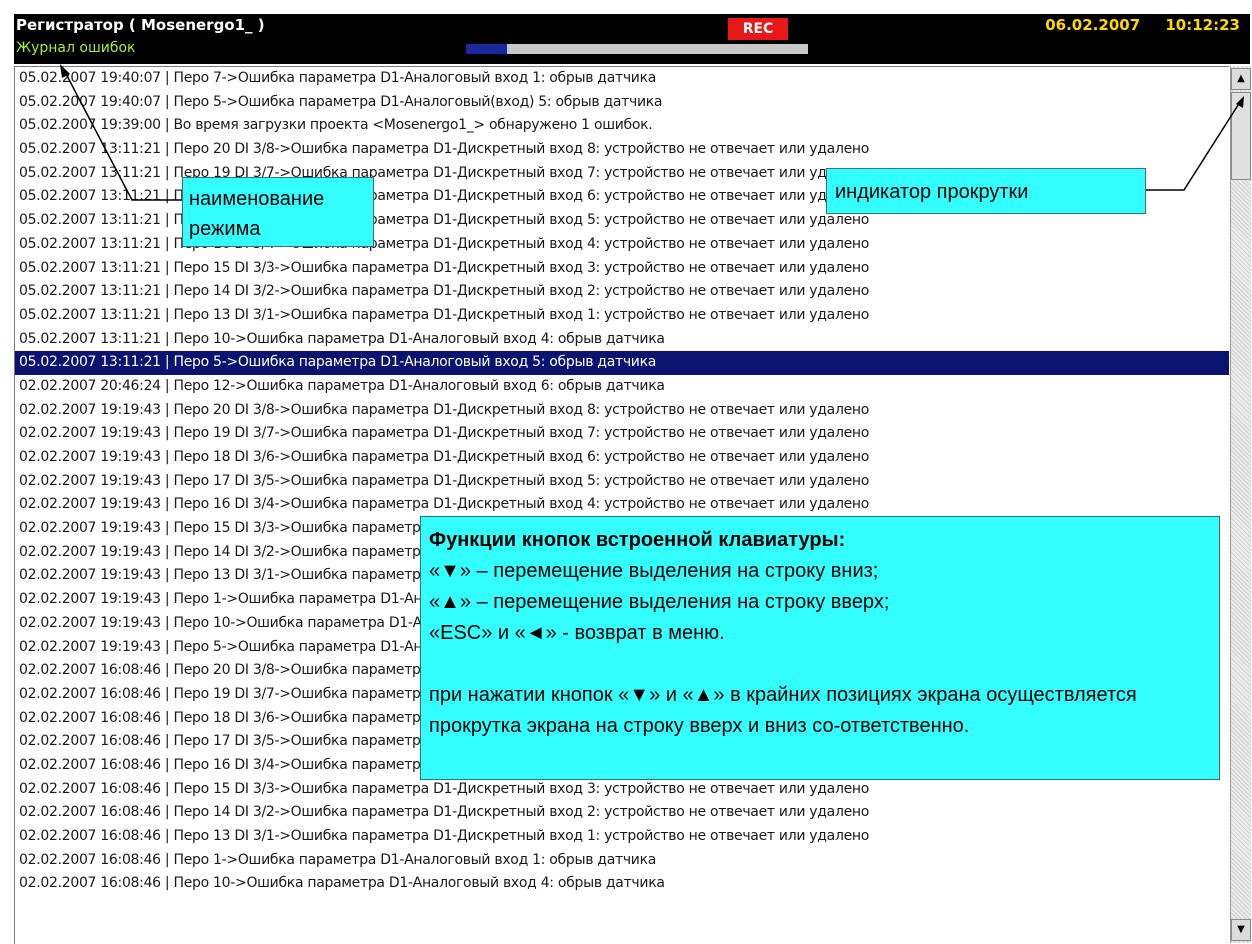  Describe the element at coordinates (140, 25) in the screenshot. I see `app-title: Регистратор ( Mosenergo1_ )` at that location.